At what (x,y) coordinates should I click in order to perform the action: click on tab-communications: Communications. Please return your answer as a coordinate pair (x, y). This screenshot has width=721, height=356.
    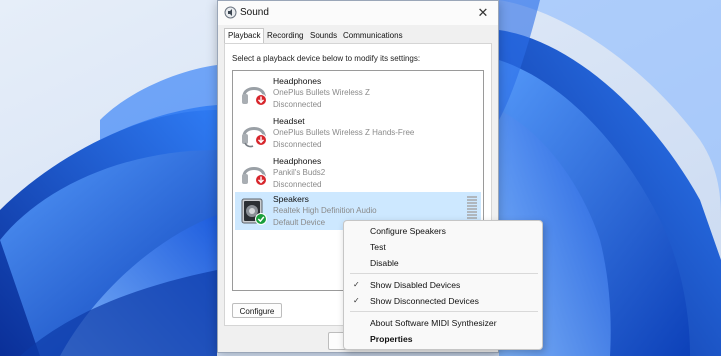
    Looking at the image, I should click on (373, 36).